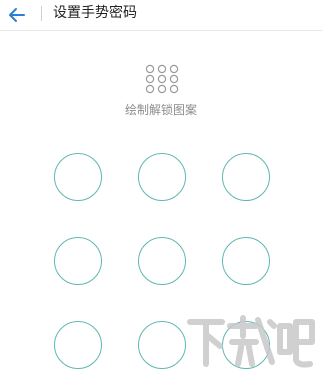 This screenshot has height=378, width=322. I want to click on site-watermark-logo, so click(251, 341).